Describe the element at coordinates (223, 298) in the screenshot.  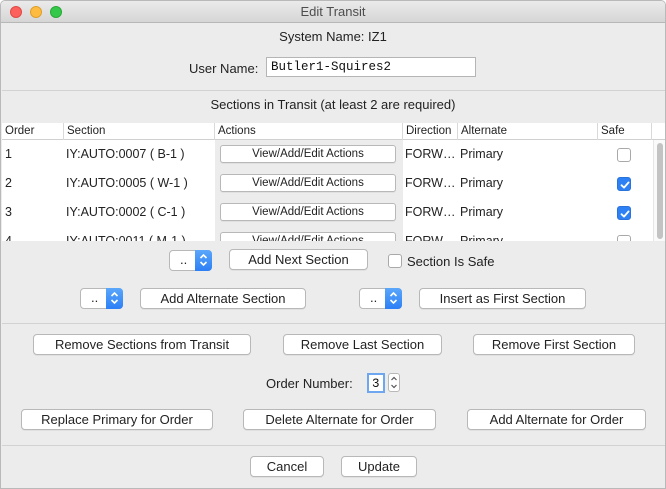
I see `add-alternate-section-button: Add Alternate Section` at that location.